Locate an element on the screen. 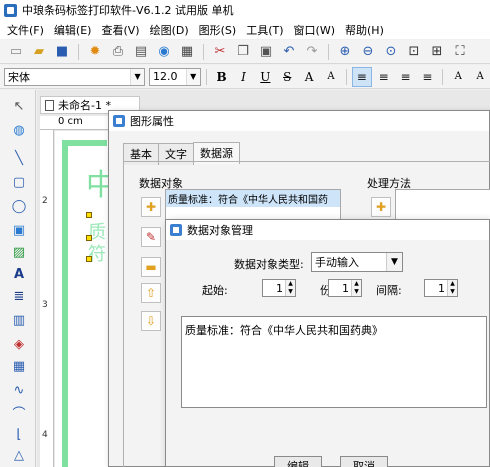 The width and height of the screenshot is (490, 467). start-label: 起始: is located at coordinates (215, 290).